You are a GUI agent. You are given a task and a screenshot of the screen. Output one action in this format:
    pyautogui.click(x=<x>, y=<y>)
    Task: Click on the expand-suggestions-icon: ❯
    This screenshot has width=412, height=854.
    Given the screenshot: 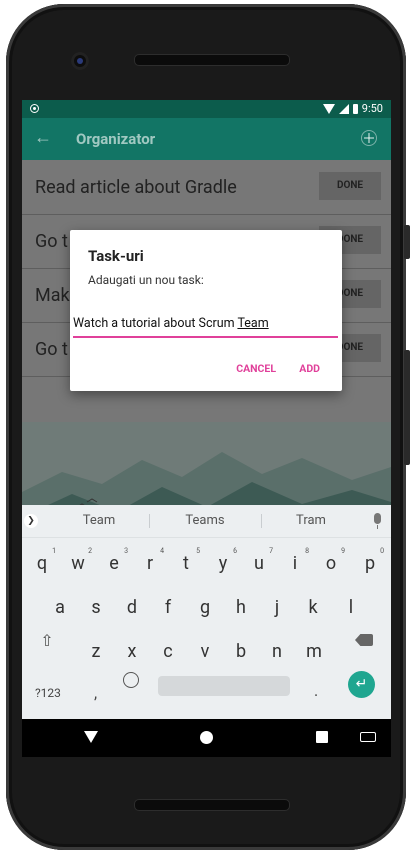 What is the action you would take?
    pyautogui.click(x=31, y=521)
    